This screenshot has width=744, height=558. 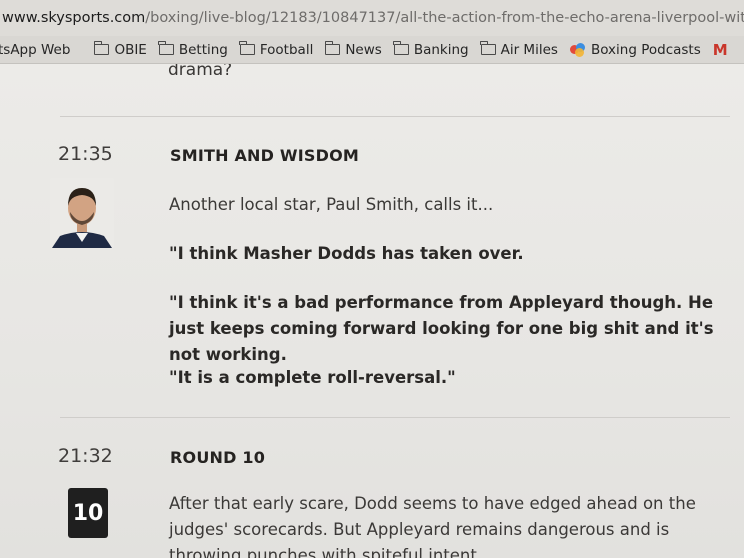 I want to click on entry-quote: "It is a complete roll-reversal.", so click(x=312, y=377).